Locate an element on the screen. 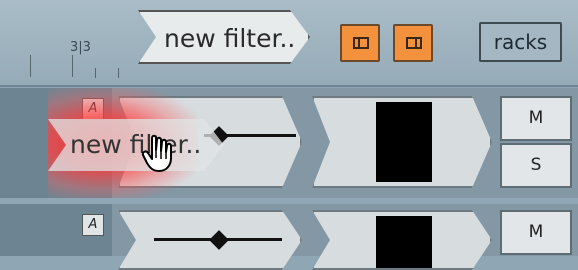 This screenshot has height=270, width=578. racks-button: racks is located at coordinates (520, 42).